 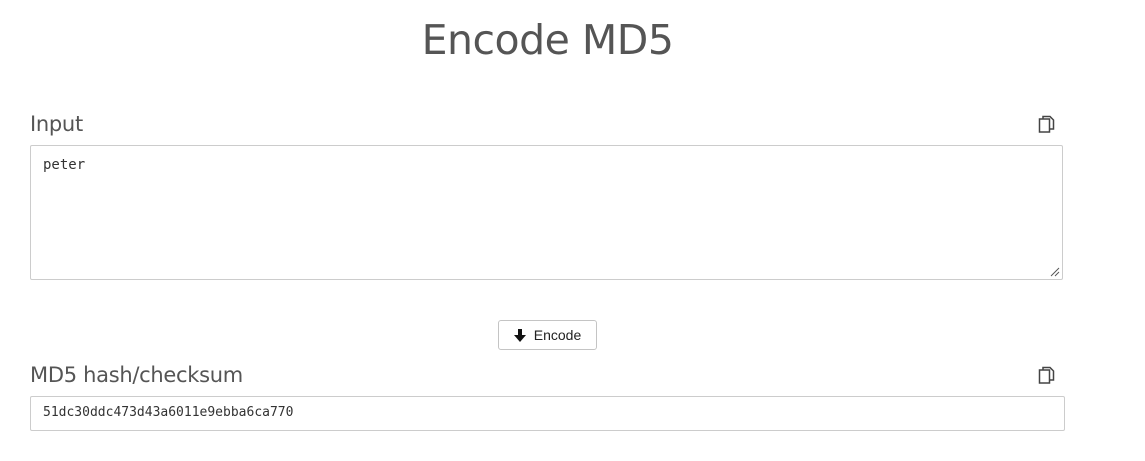 What do you see at coordinates (547, 40) in the screenshot?
I see `page-title: Encode MD5` at bounding box center [547, 40].